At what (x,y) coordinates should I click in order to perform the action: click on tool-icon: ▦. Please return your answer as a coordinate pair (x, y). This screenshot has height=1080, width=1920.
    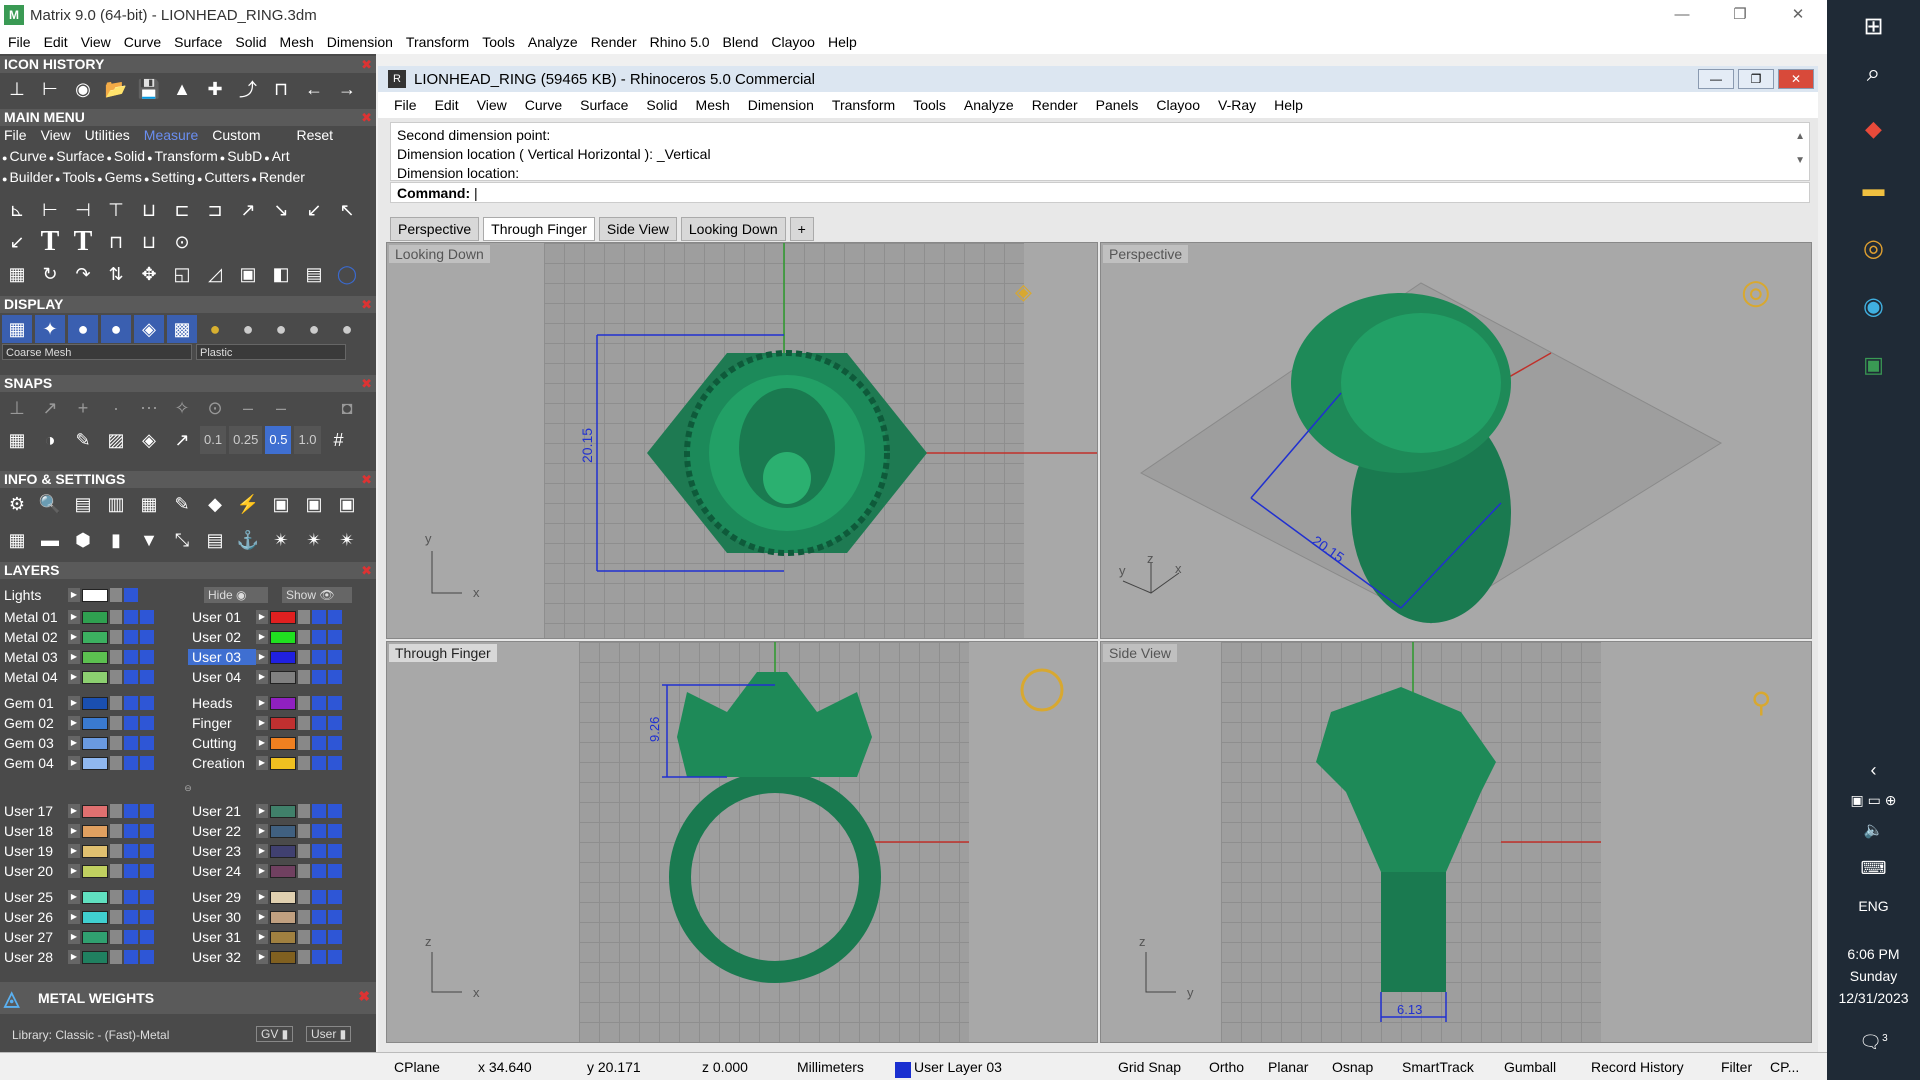
    Looking at the image, I should click on (17, 274).